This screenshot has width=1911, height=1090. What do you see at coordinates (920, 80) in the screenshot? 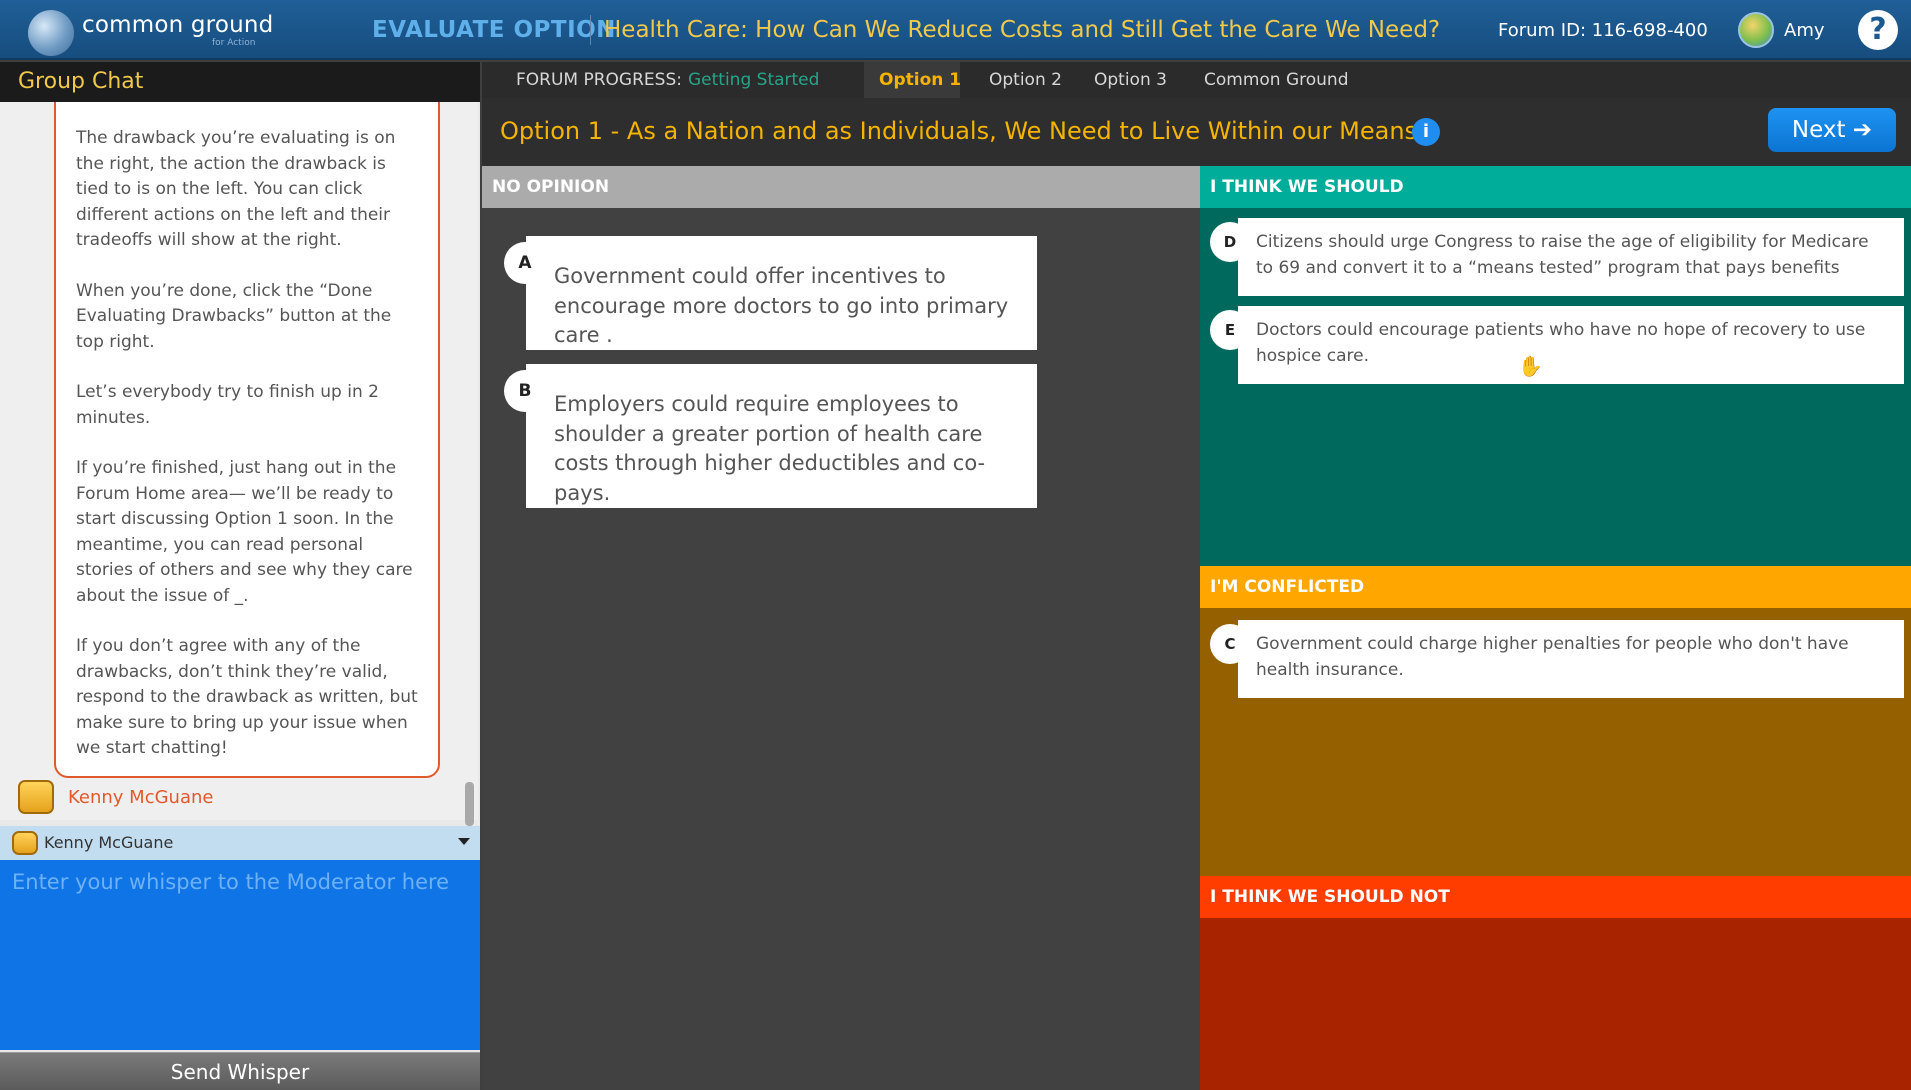
I see `progress-step-option-1: Option 1` at bounding box center [920, 80].